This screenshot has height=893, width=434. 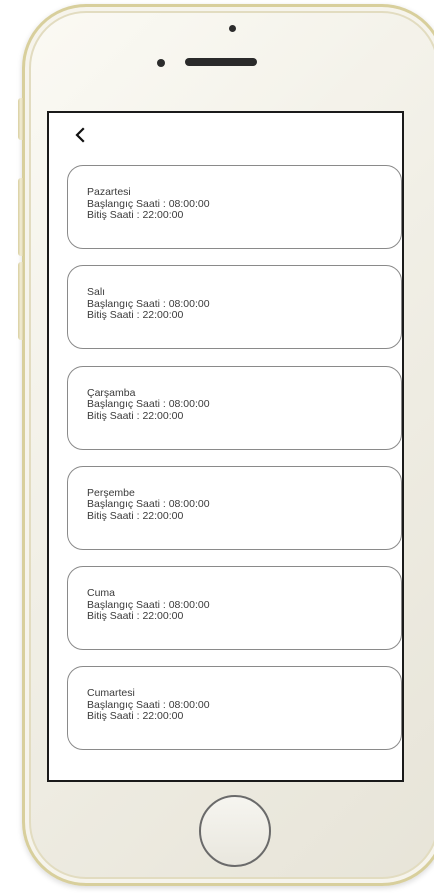 What do you see at coordinates (109, 192) in the screenshot?
I see `day-name: Pazartesi` at bounding box center [109, 192].